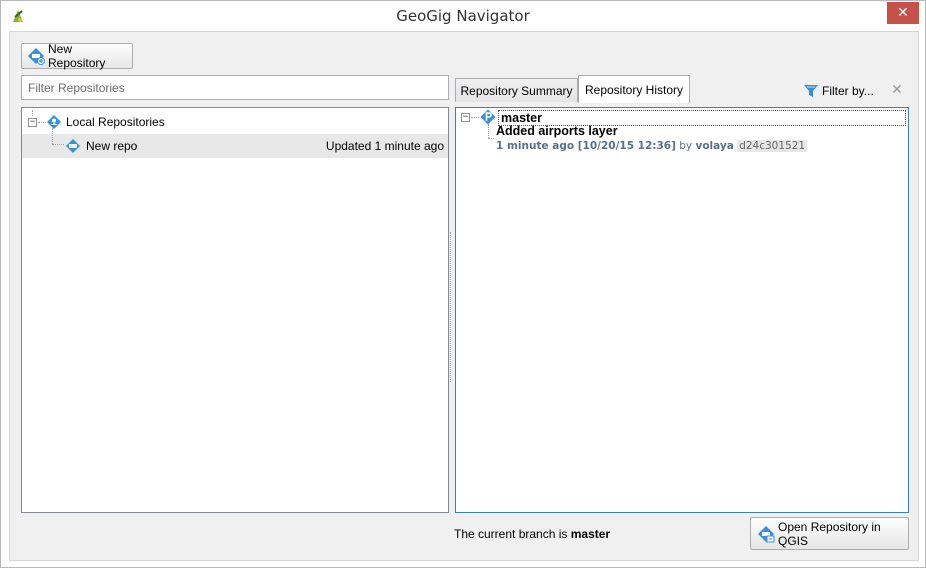 The height and width of the screenshot is (568, 926). I want to click on commit-time: 1 minute ago [10/20/15 12:36], so click(586, 146).